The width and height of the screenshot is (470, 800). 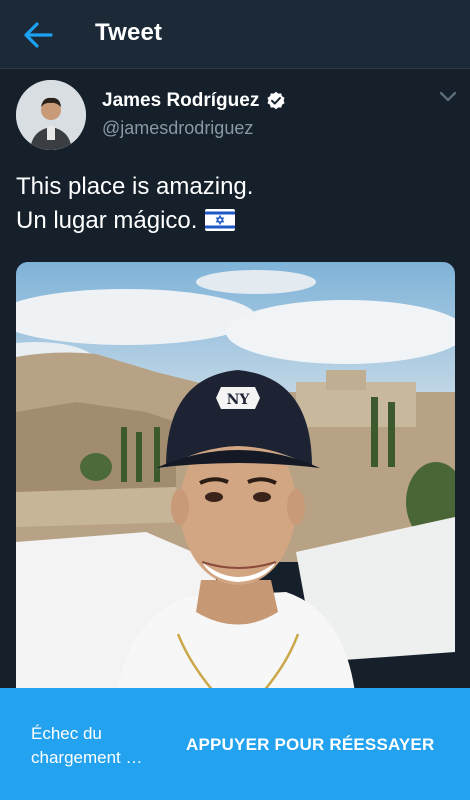 I want to click on tweet-text-line-1: This place is amazing., so click(x=135, y=186).